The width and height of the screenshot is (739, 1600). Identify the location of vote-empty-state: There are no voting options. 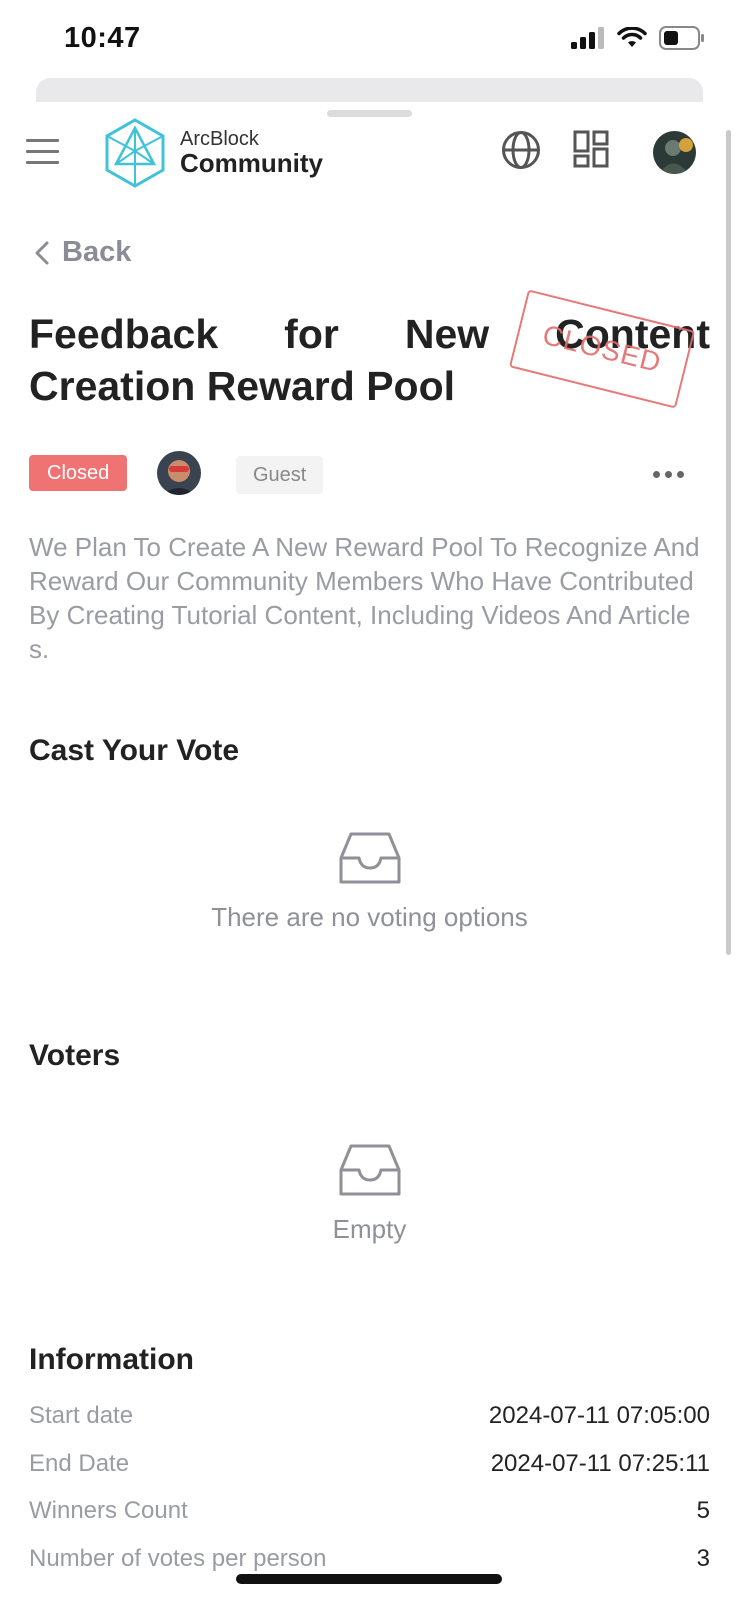
(369, 882).